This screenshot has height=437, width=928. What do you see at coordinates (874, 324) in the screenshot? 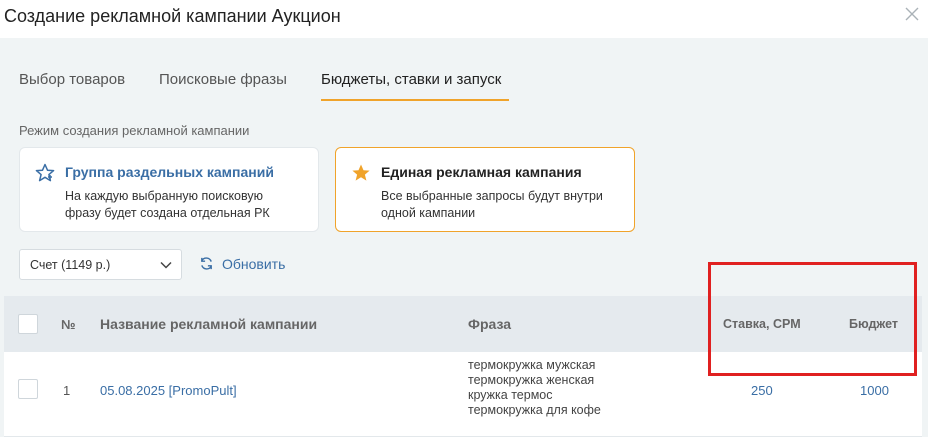
I see `header-budget: Бюджет` at bounding box center [874, 324].